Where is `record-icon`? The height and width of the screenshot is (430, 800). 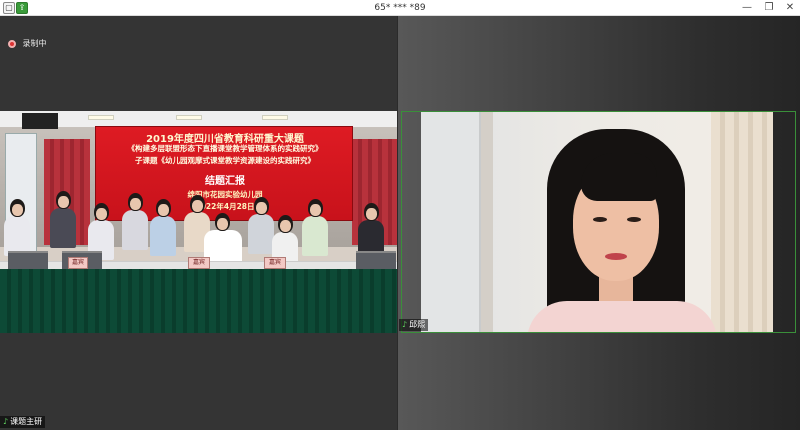 record-icon is located at coordinates (12, 43).